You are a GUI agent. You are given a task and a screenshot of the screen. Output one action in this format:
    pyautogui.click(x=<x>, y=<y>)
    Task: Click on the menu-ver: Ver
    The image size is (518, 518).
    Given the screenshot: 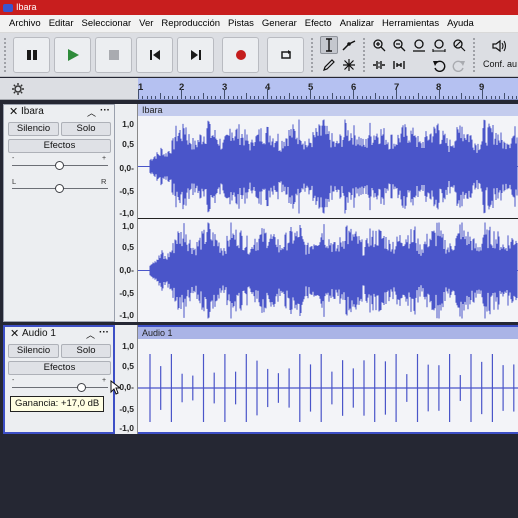 What is the action you would take?
    pyautogui.click(x=146, y=23)
    